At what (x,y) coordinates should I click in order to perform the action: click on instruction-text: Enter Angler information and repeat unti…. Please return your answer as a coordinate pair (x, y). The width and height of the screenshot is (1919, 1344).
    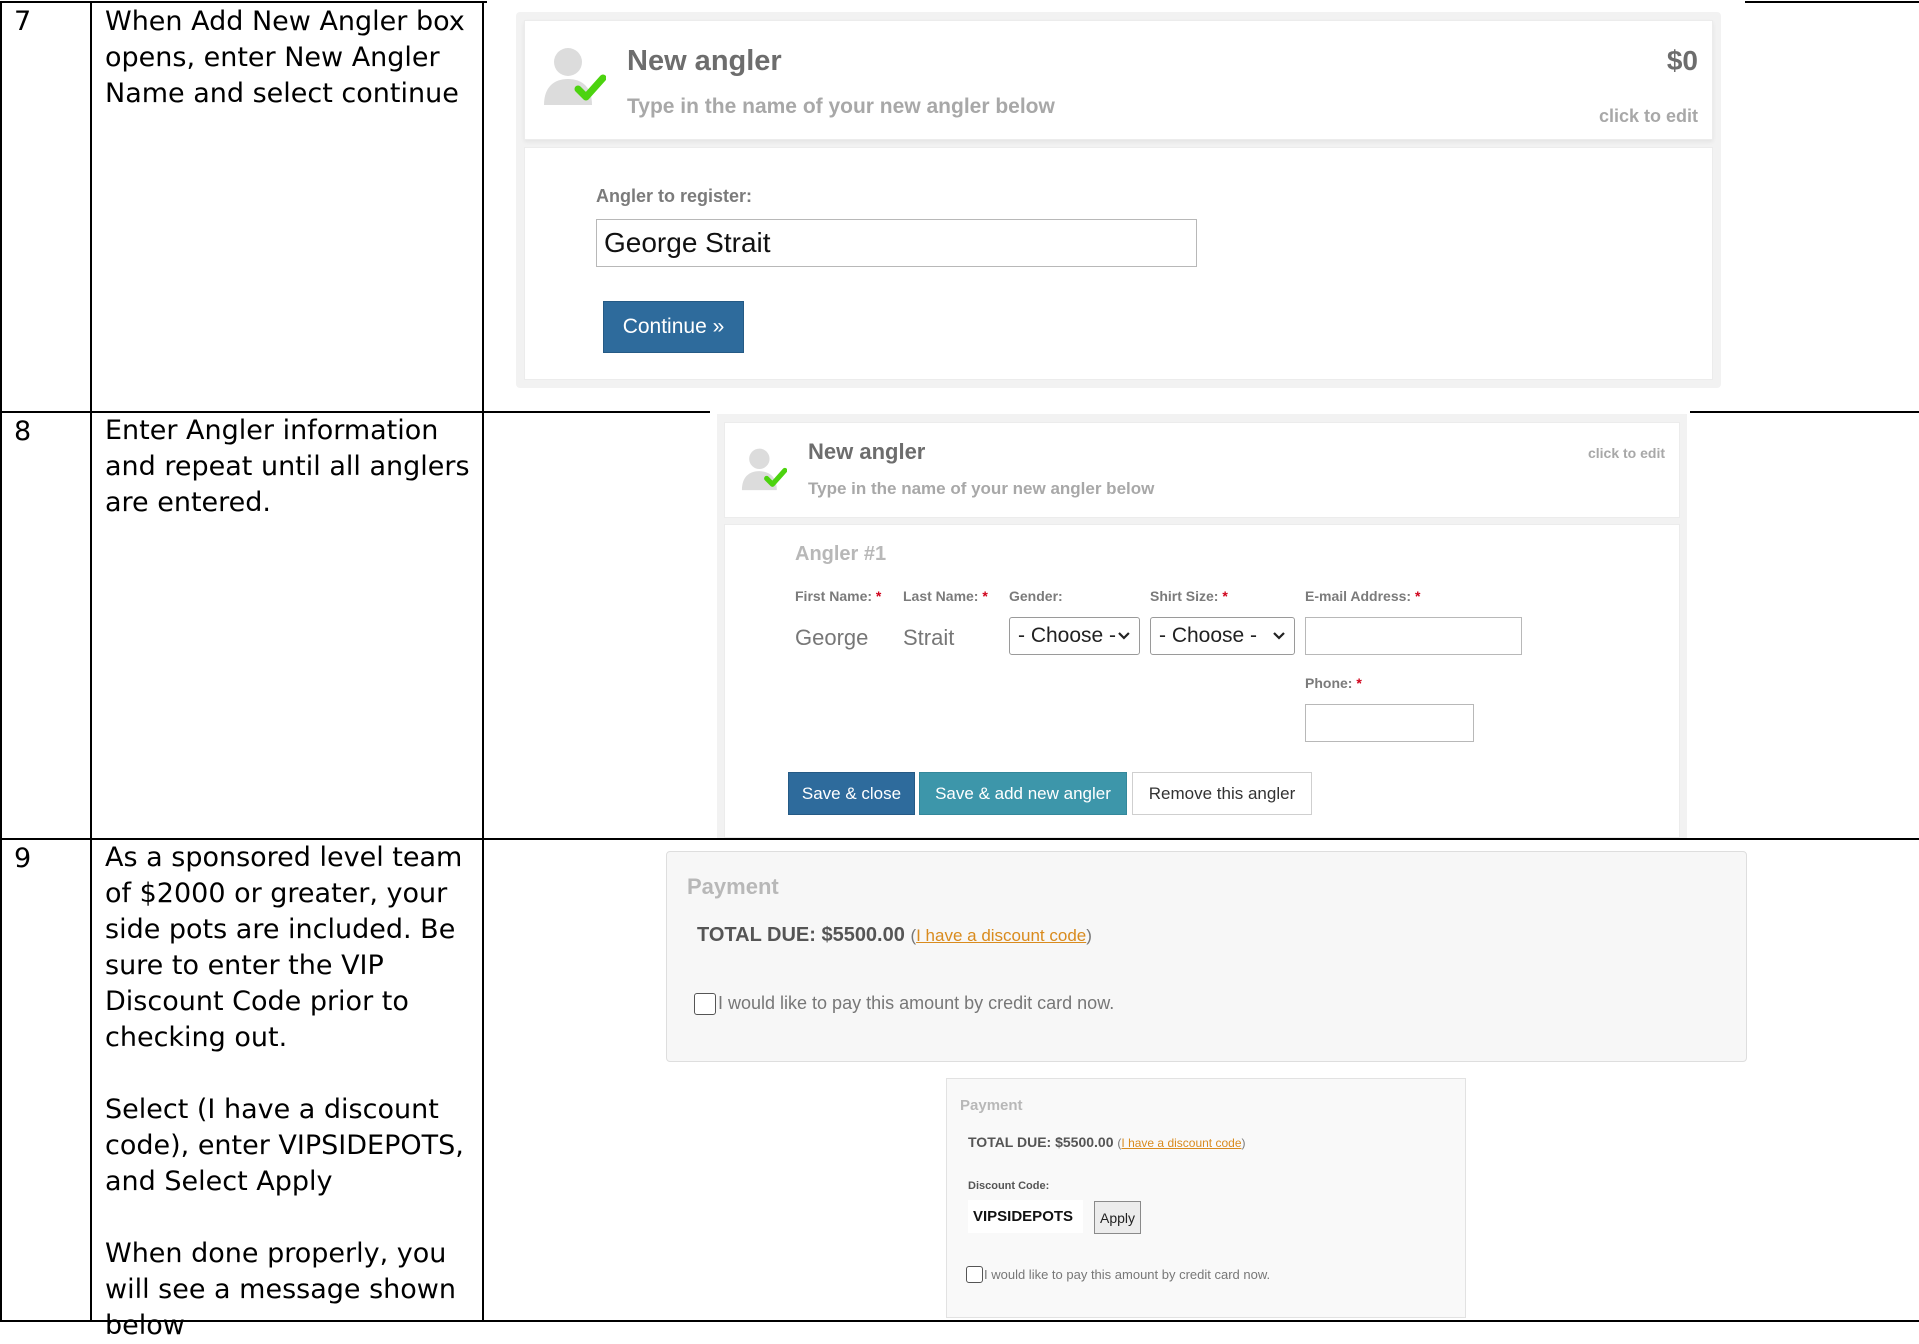
    Looking at the image, I should click on (287, 466).